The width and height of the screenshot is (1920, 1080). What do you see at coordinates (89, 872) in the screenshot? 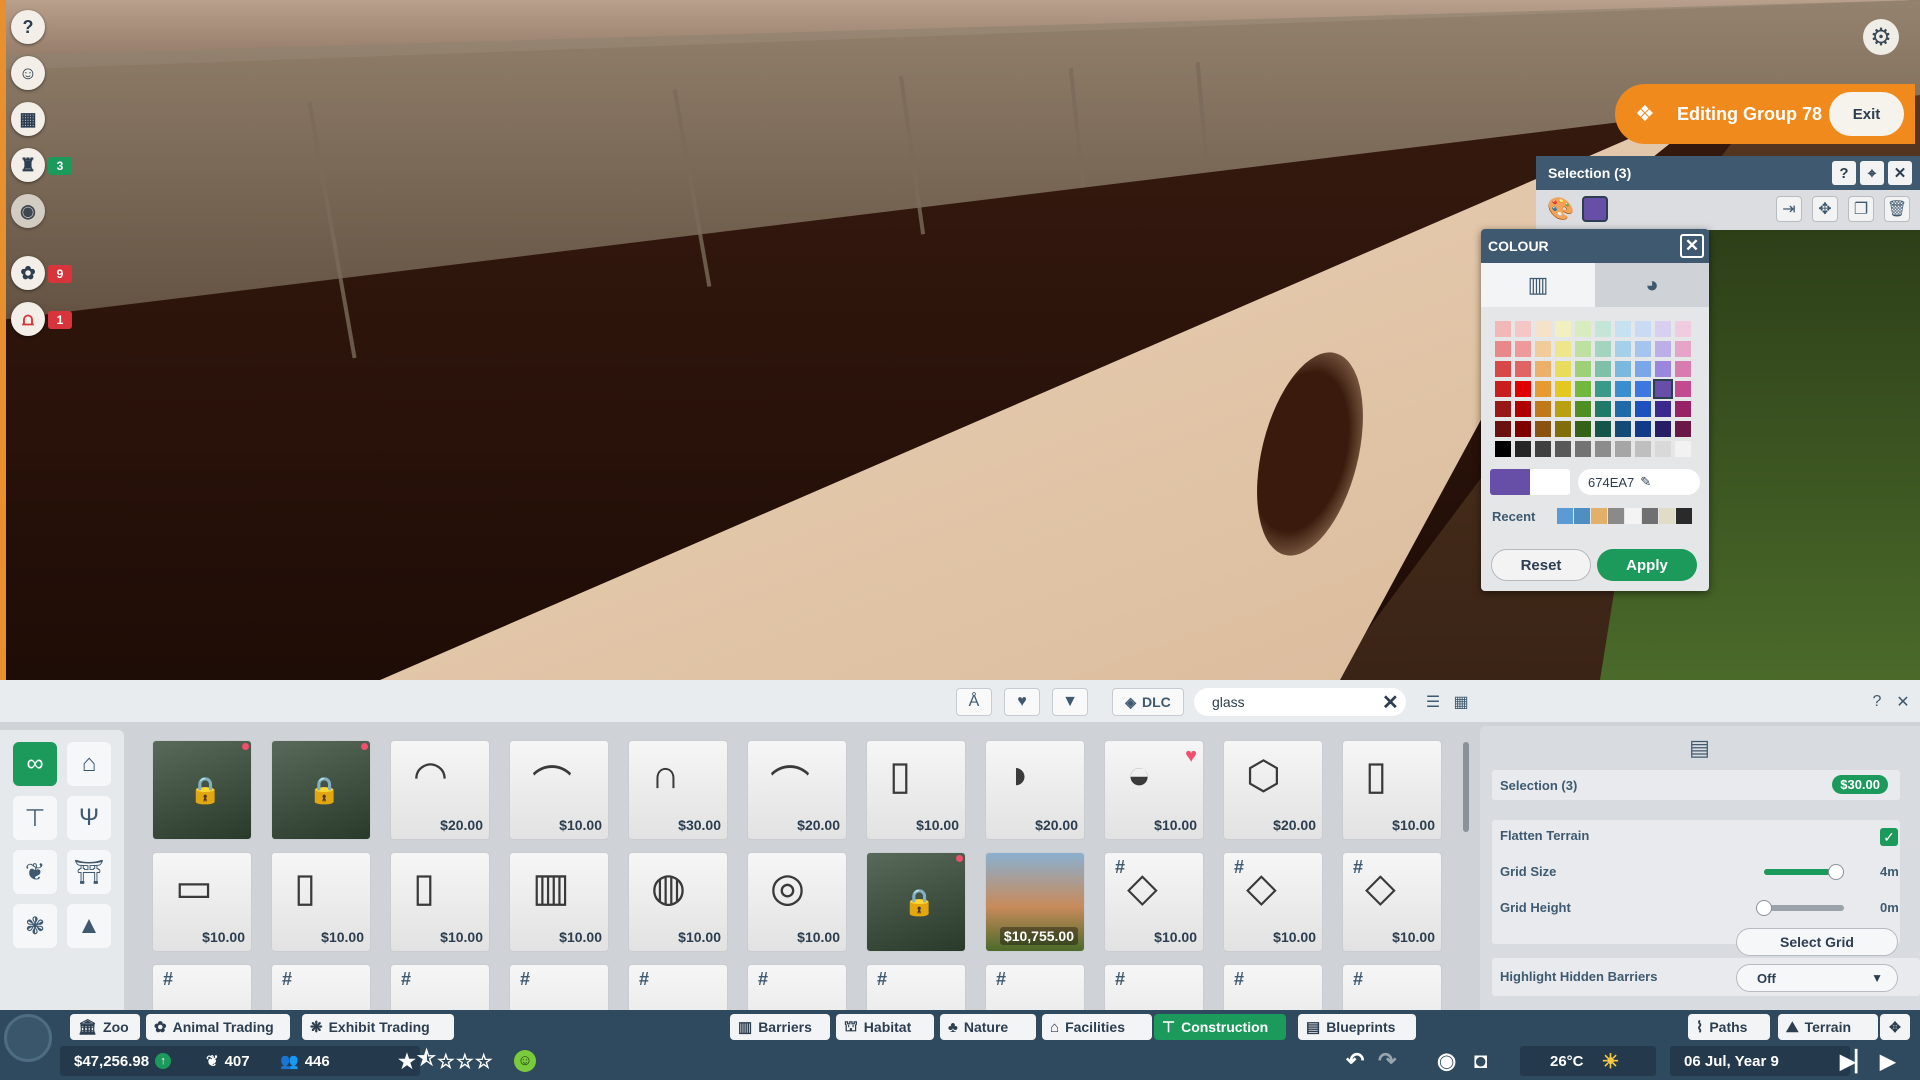
I see `temple-icon: ⛩` at bounding box center [89, 872].